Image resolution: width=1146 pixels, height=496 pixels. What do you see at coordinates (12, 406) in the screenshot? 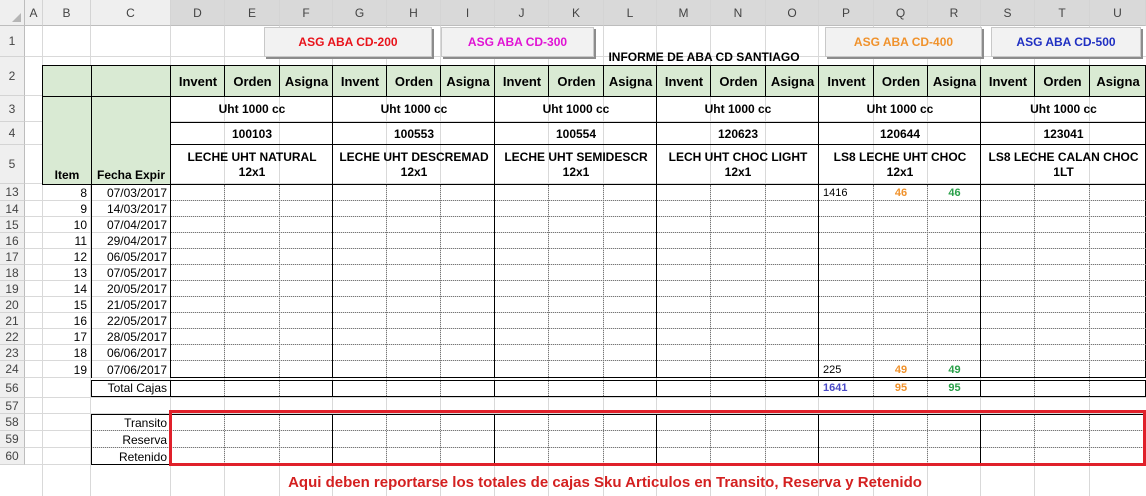
I see `row-header: 57` at bounding box center [12, 406].